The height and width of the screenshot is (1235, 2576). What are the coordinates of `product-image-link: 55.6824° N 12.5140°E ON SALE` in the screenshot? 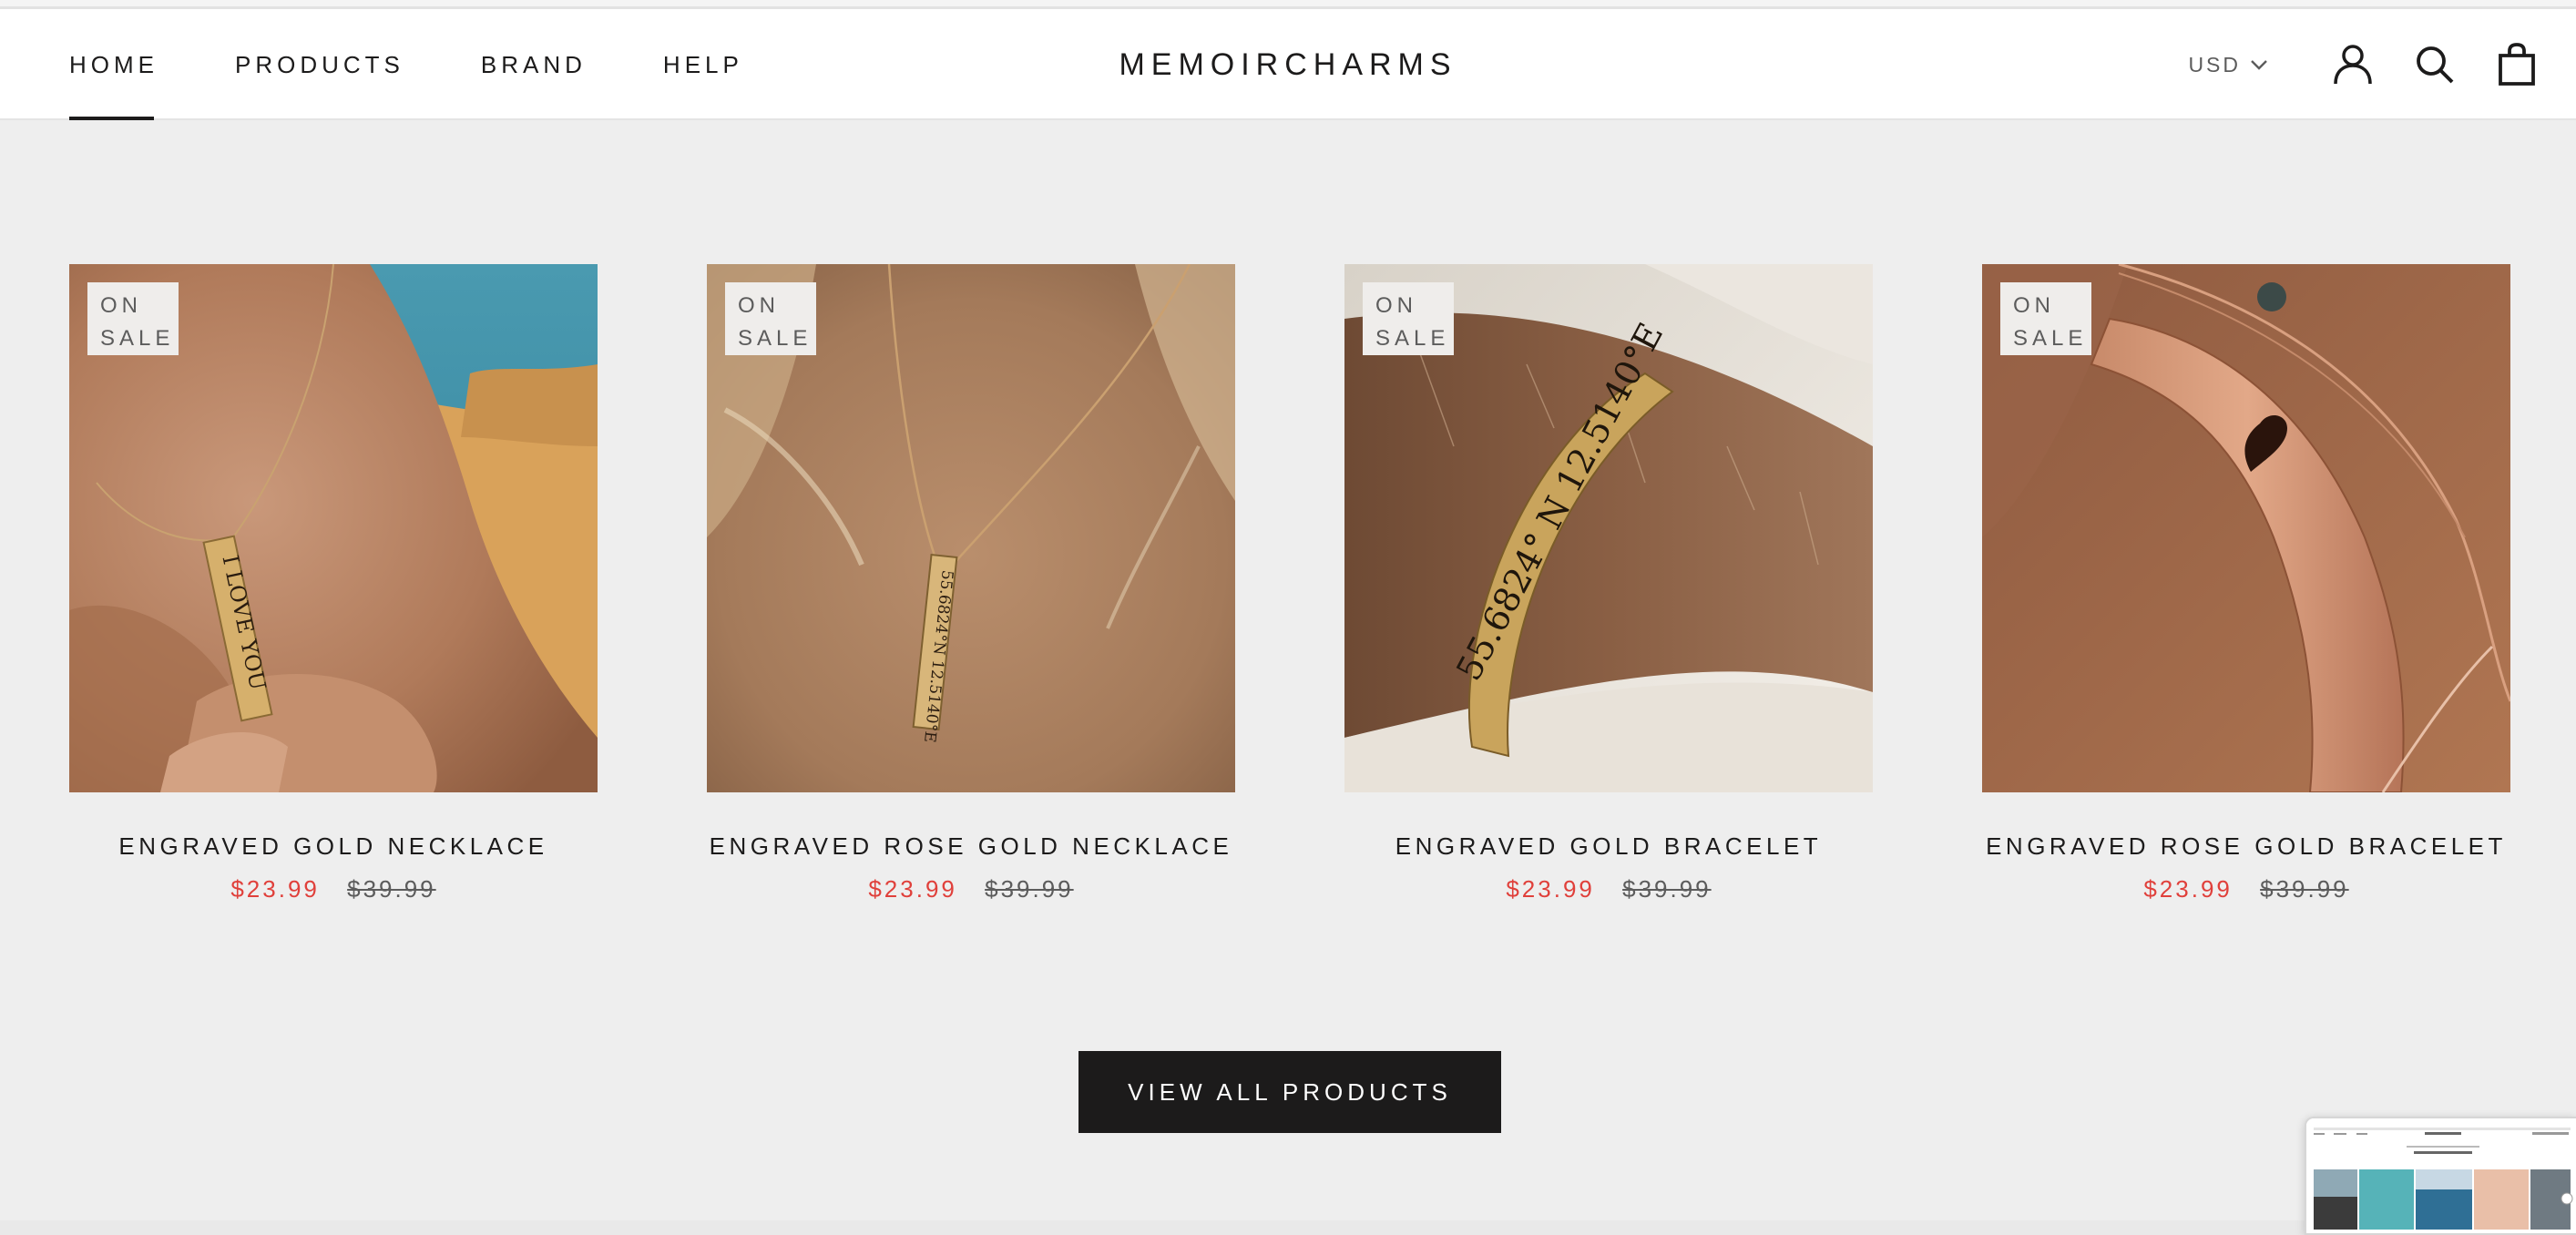 It's located at (1608, 528).